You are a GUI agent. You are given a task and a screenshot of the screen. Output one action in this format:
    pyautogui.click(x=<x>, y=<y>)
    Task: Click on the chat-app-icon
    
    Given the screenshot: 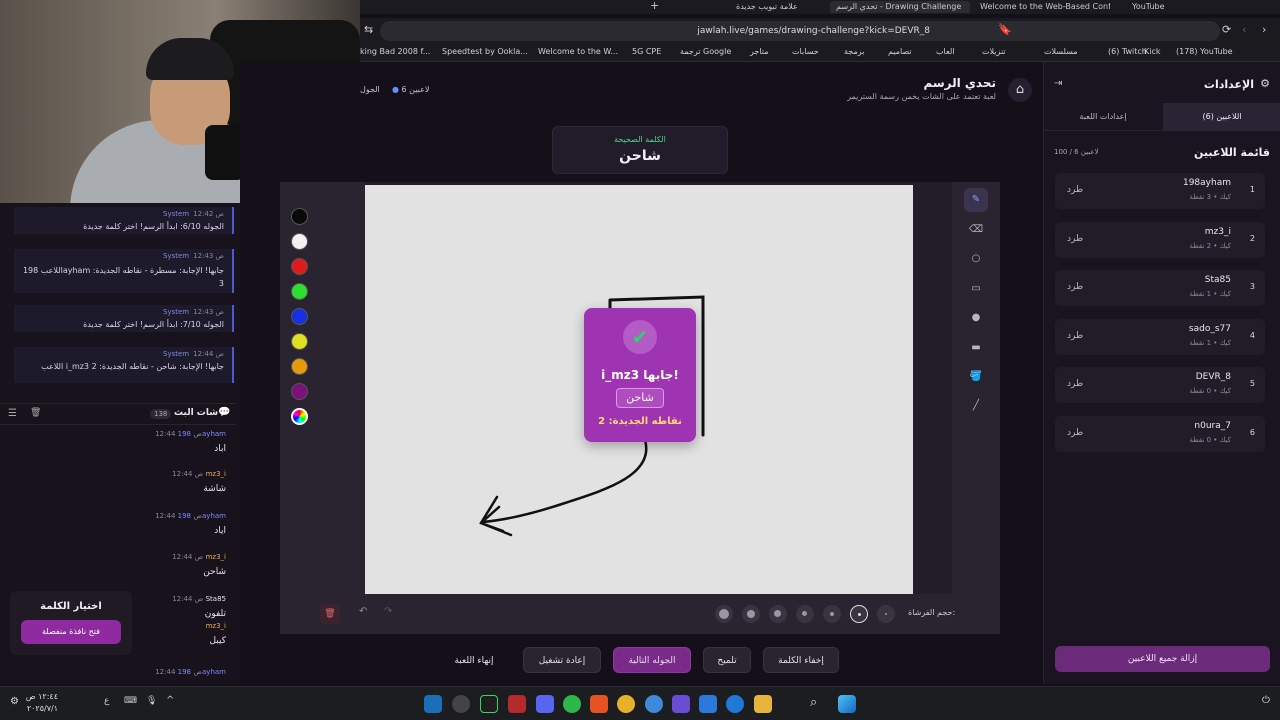 What is the action you would take?
    pyautogui.click(x=572, y=704)
    